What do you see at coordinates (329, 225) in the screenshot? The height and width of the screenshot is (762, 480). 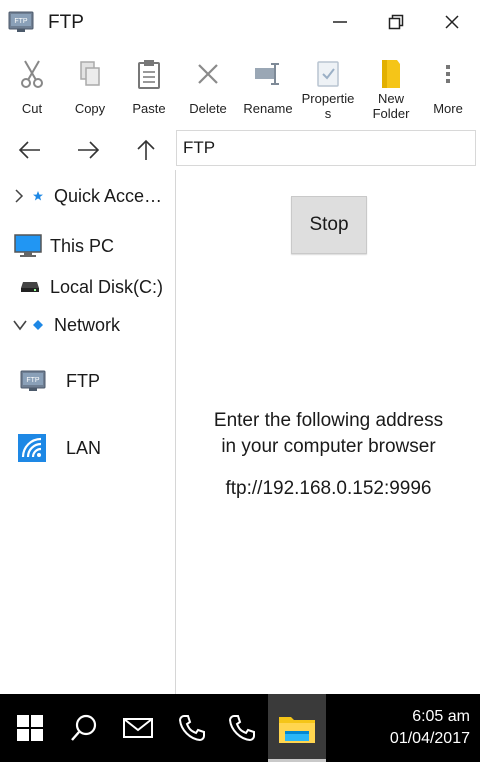 I see `stop-button: Stop` at bounding box center [329, 225].